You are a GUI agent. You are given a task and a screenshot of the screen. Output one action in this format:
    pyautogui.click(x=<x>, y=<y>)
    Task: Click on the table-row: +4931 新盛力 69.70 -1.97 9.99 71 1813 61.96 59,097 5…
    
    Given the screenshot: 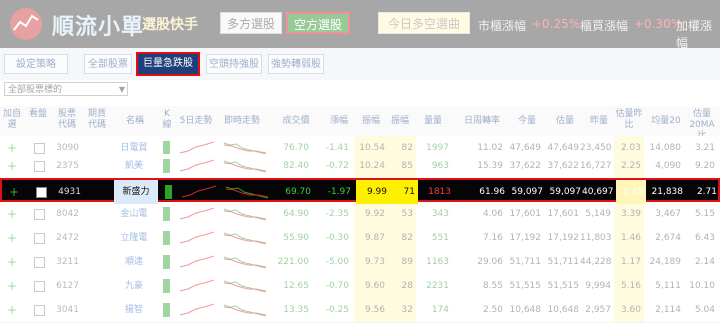 What is the action you would take?
    pyautogui.click(x=360, y=191)
    